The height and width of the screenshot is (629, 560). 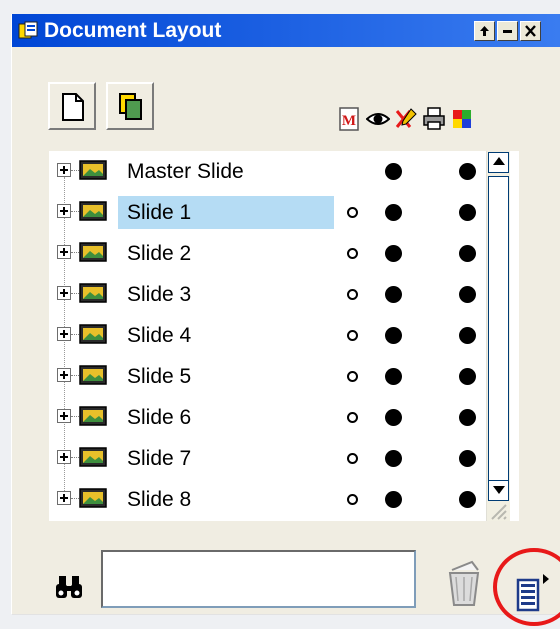 I want to click on tree-row: Master Slide, so click(x=280, y=171).